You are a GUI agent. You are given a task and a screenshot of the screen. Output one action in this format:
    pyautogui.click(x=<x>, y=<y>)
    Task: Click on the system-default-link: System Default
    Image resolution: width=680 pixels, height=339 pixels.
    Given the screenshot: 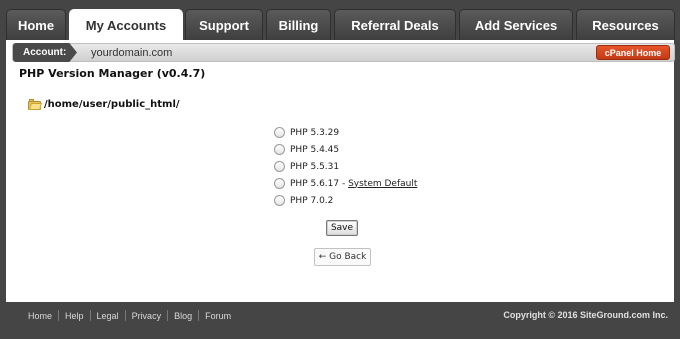 What is the action you would take?
    pyautogui.click(x=382, y=184)
    